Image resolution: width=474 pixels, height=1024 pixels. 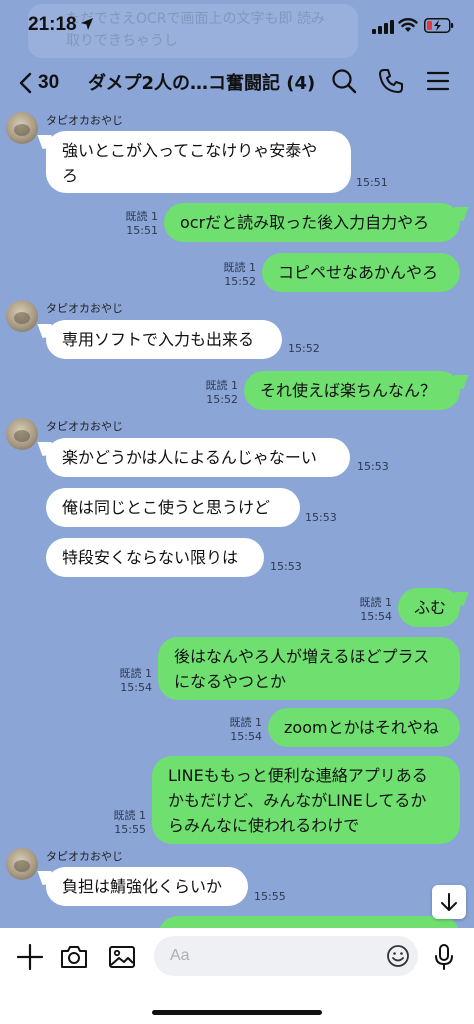 I want to click on message-line: 負担は鯖強化くらいか, so click(x=142, y=886).